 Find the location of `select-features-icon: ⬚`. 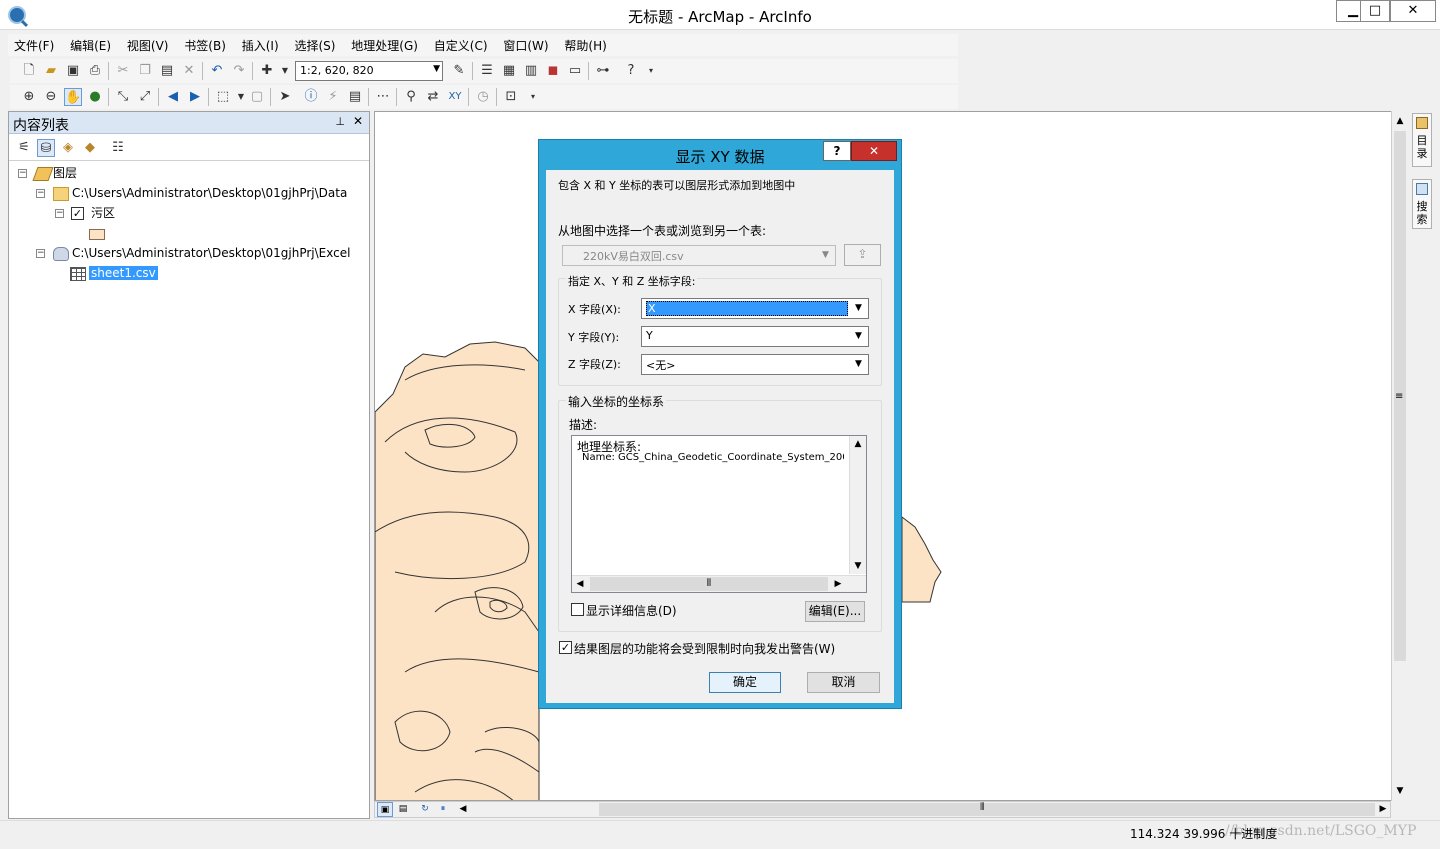

select-features-icon: ⬚ is located at coordinates (223, 97).